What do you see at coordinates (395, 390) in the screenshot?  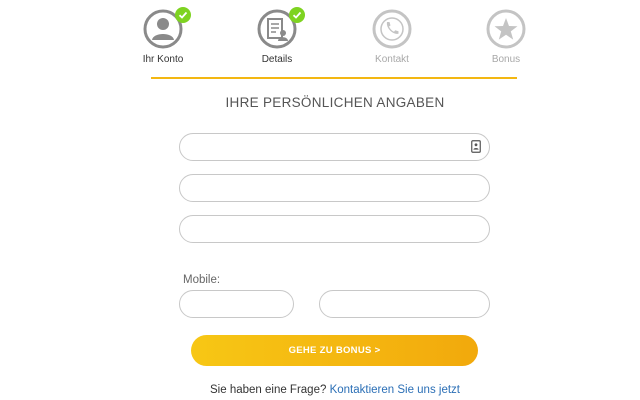 I see `contact-us-link: Kontaktieren Sie uns jetzt` at bounding box center [395, 390].